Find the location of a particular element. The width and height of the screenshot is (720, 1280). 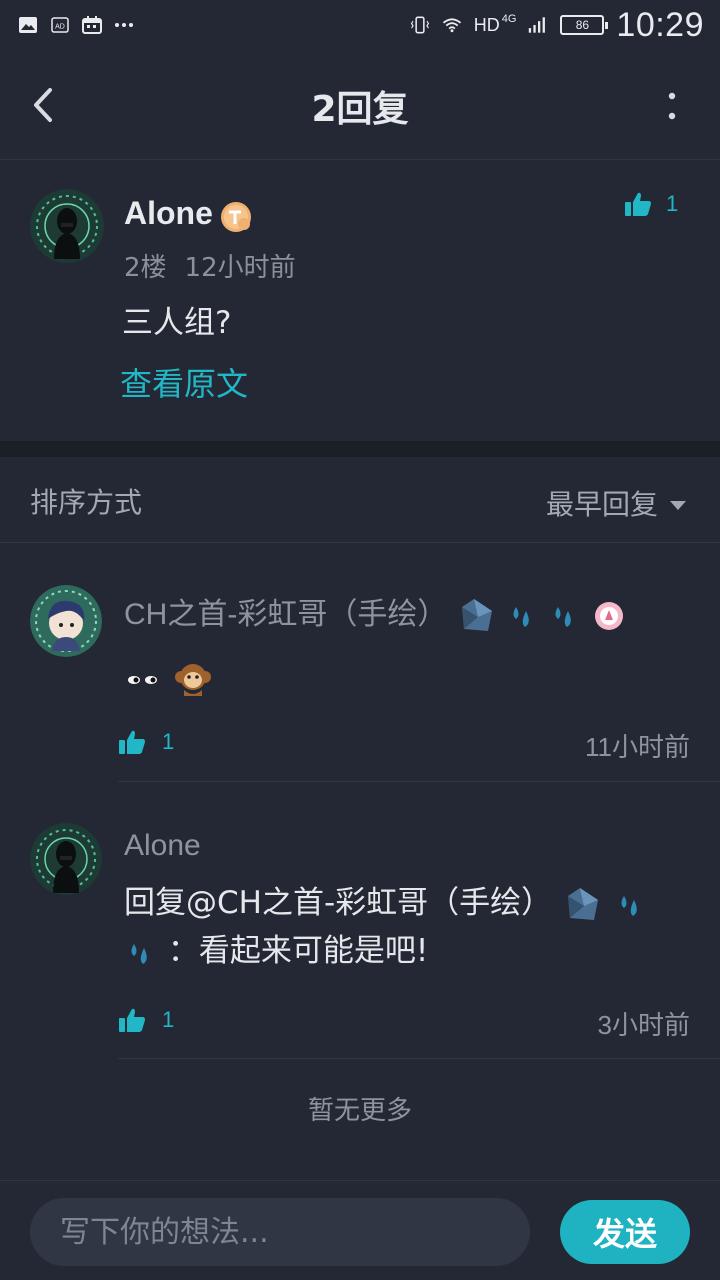

send-button: 发送 is located at coordinates (625, 1232).